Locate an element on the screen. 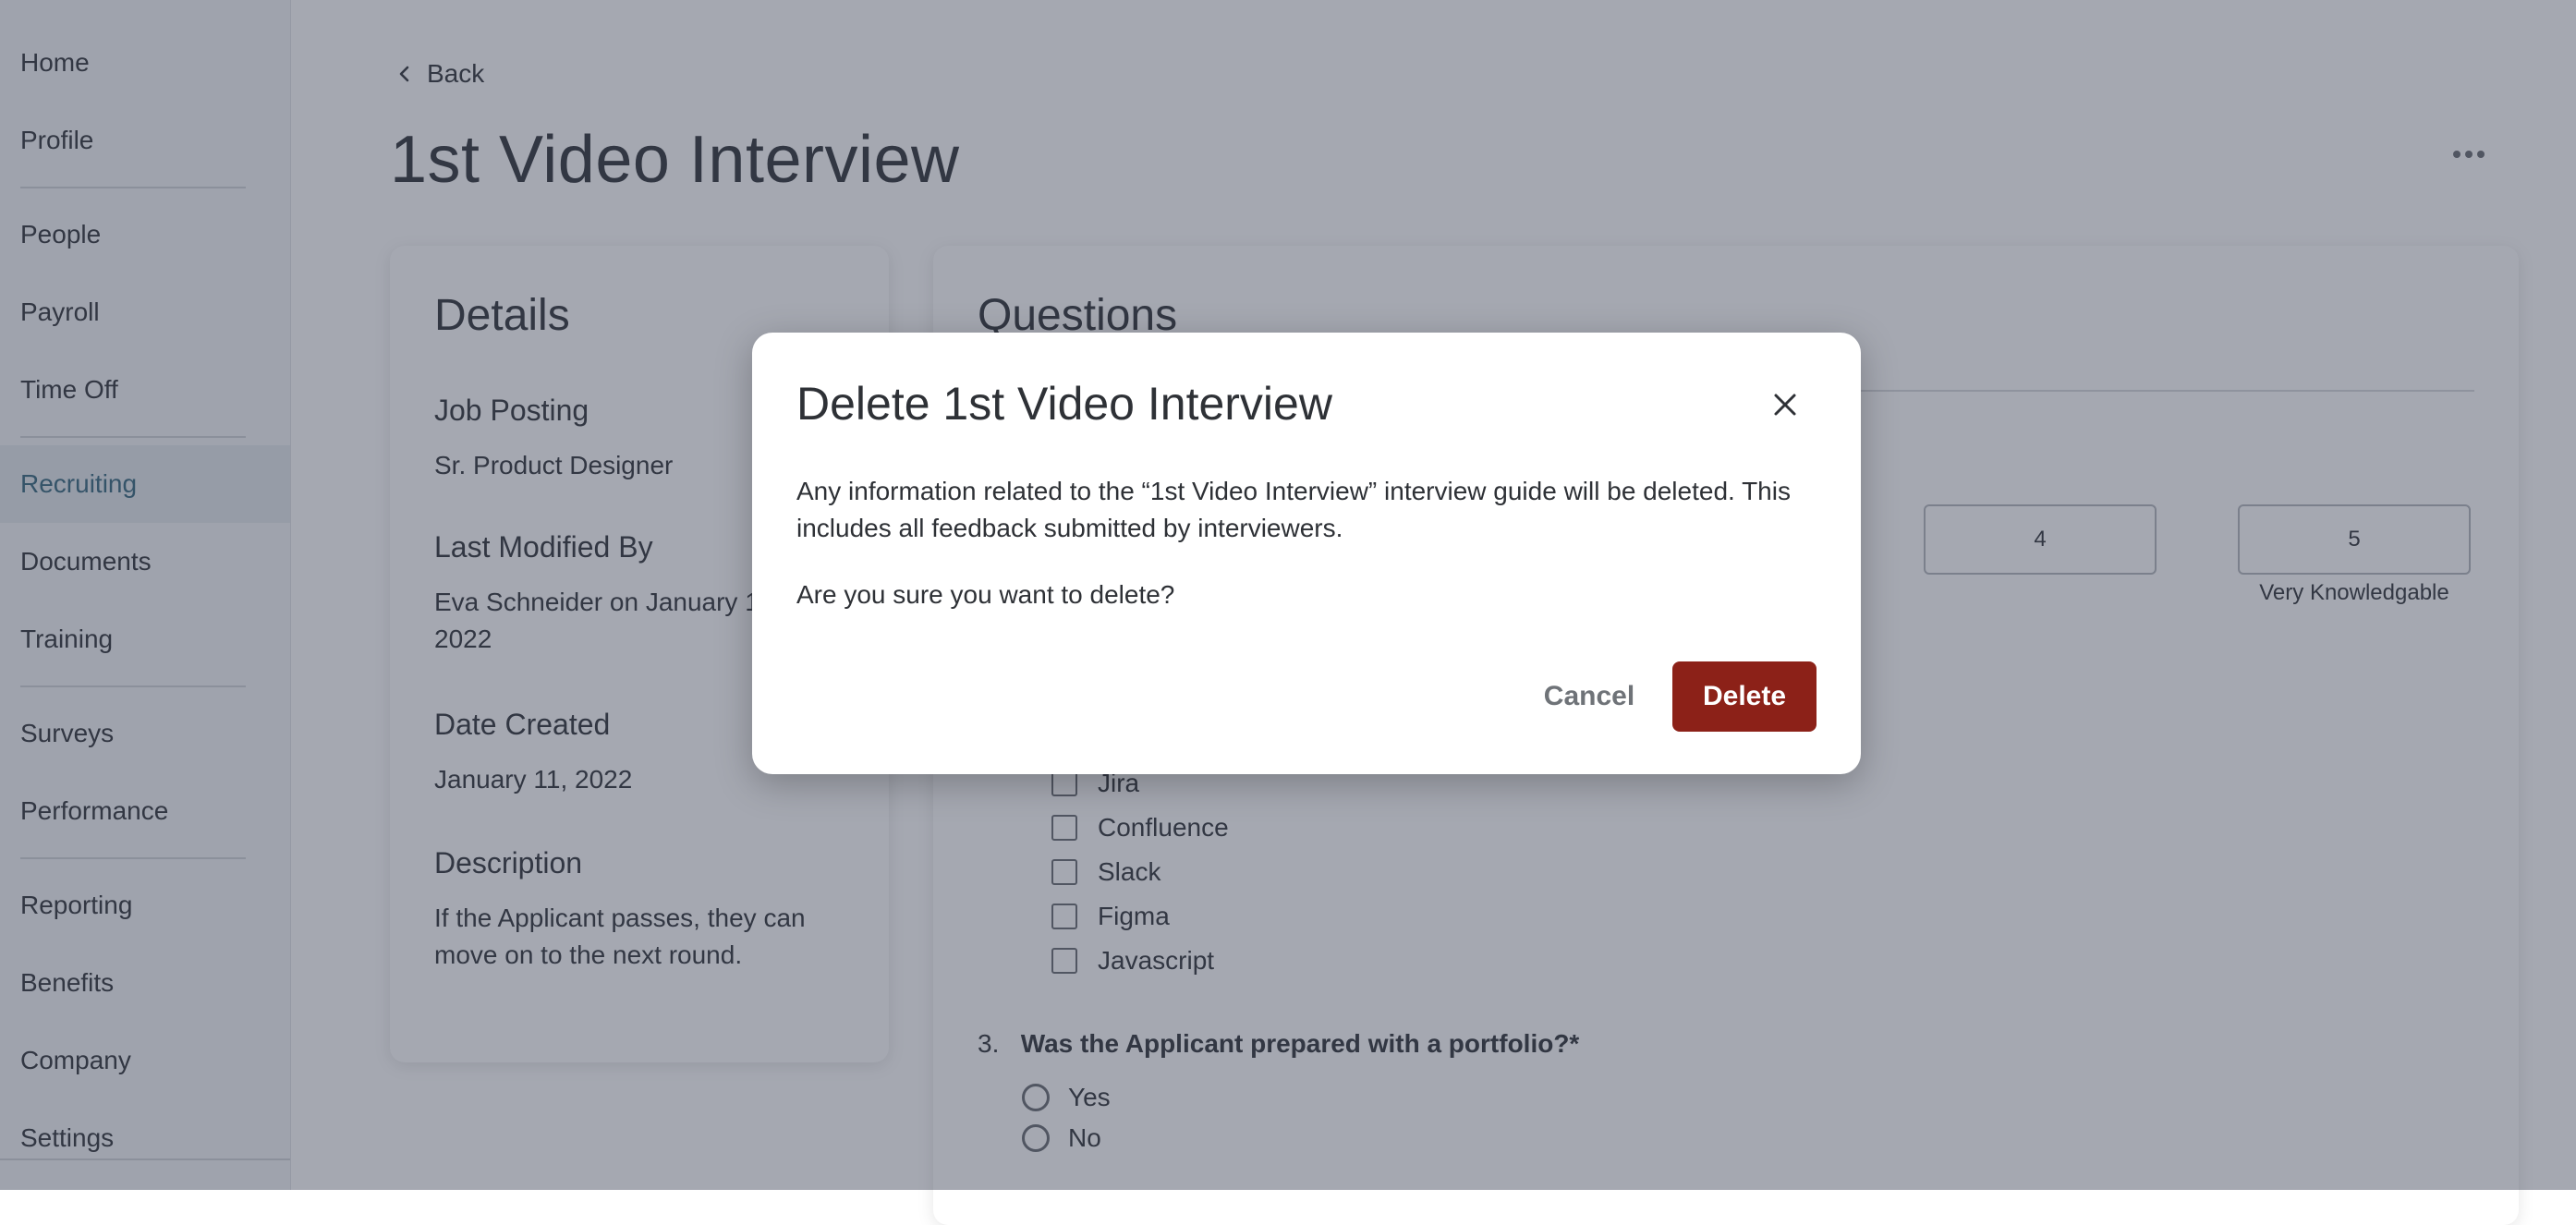 The image size is (2576, 1225). dialog-confirm-question: Are you sure you want to delete? is located at coordinates (986, 595).